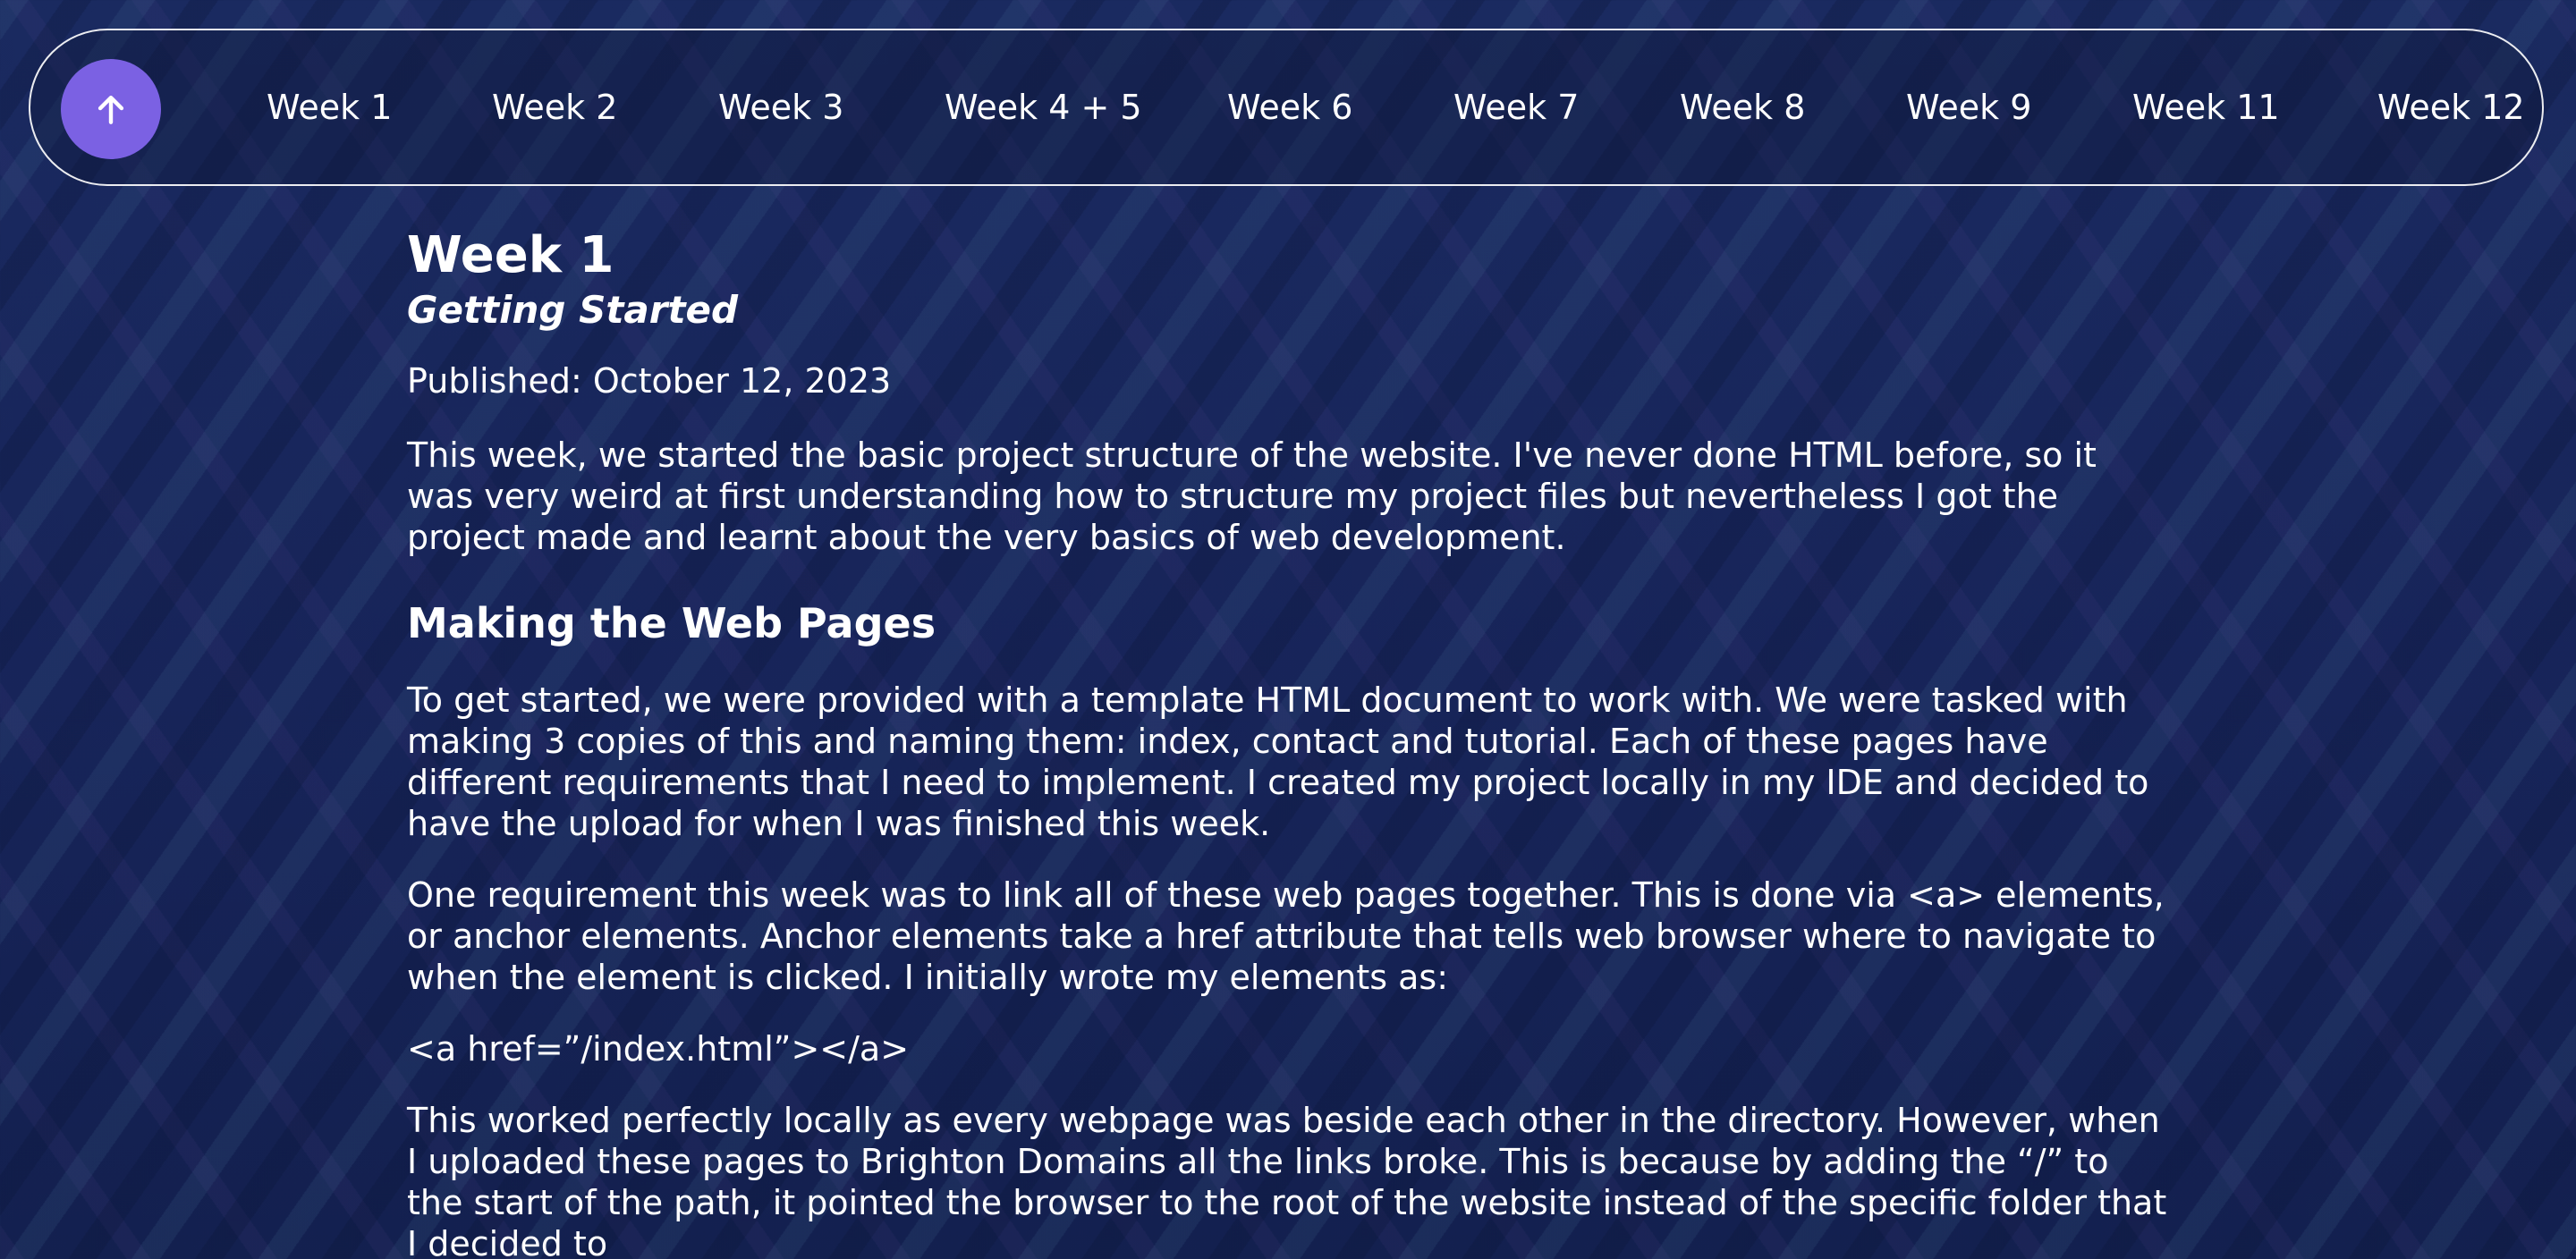  What do you see at coordinates (1968, 107) in the screenshot?
I see `nav-link-week-9: Week 9` at bounding box center [1968, 107].